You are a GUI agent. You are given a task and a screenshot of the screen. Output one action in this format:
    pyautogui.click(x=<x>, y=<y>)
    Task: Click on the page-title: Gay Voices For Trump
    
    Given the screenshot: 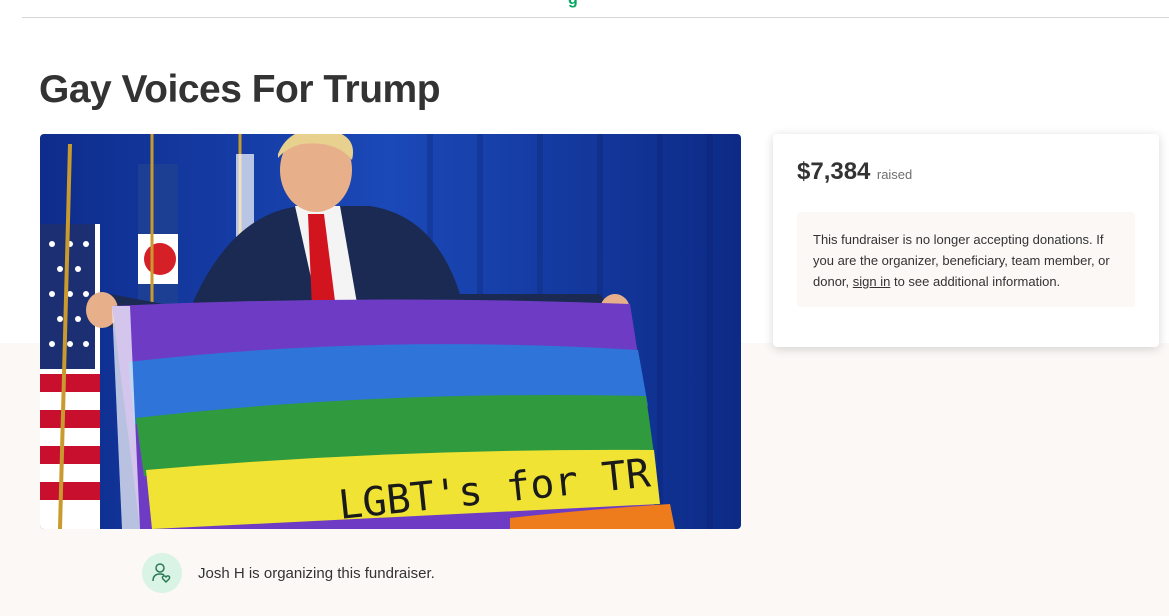 What is the action you would take?
    pyautogui.click(x=240, y=89)
    